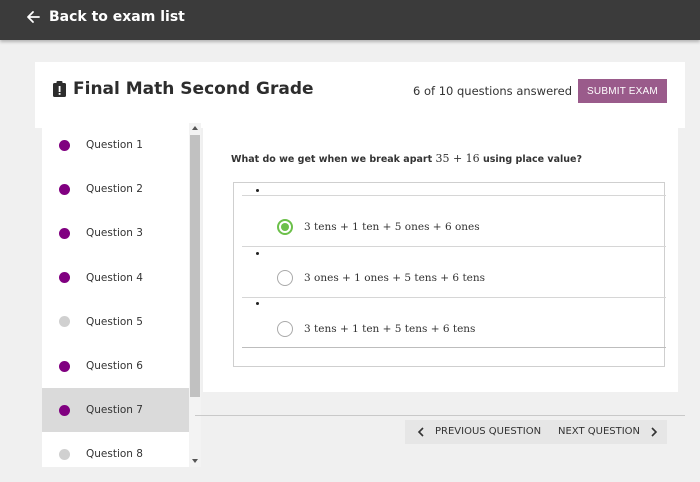 Image resolution: width=700 pixels, height=482 pixels. I want to click on question-label: Question 4, so click(114, 277).